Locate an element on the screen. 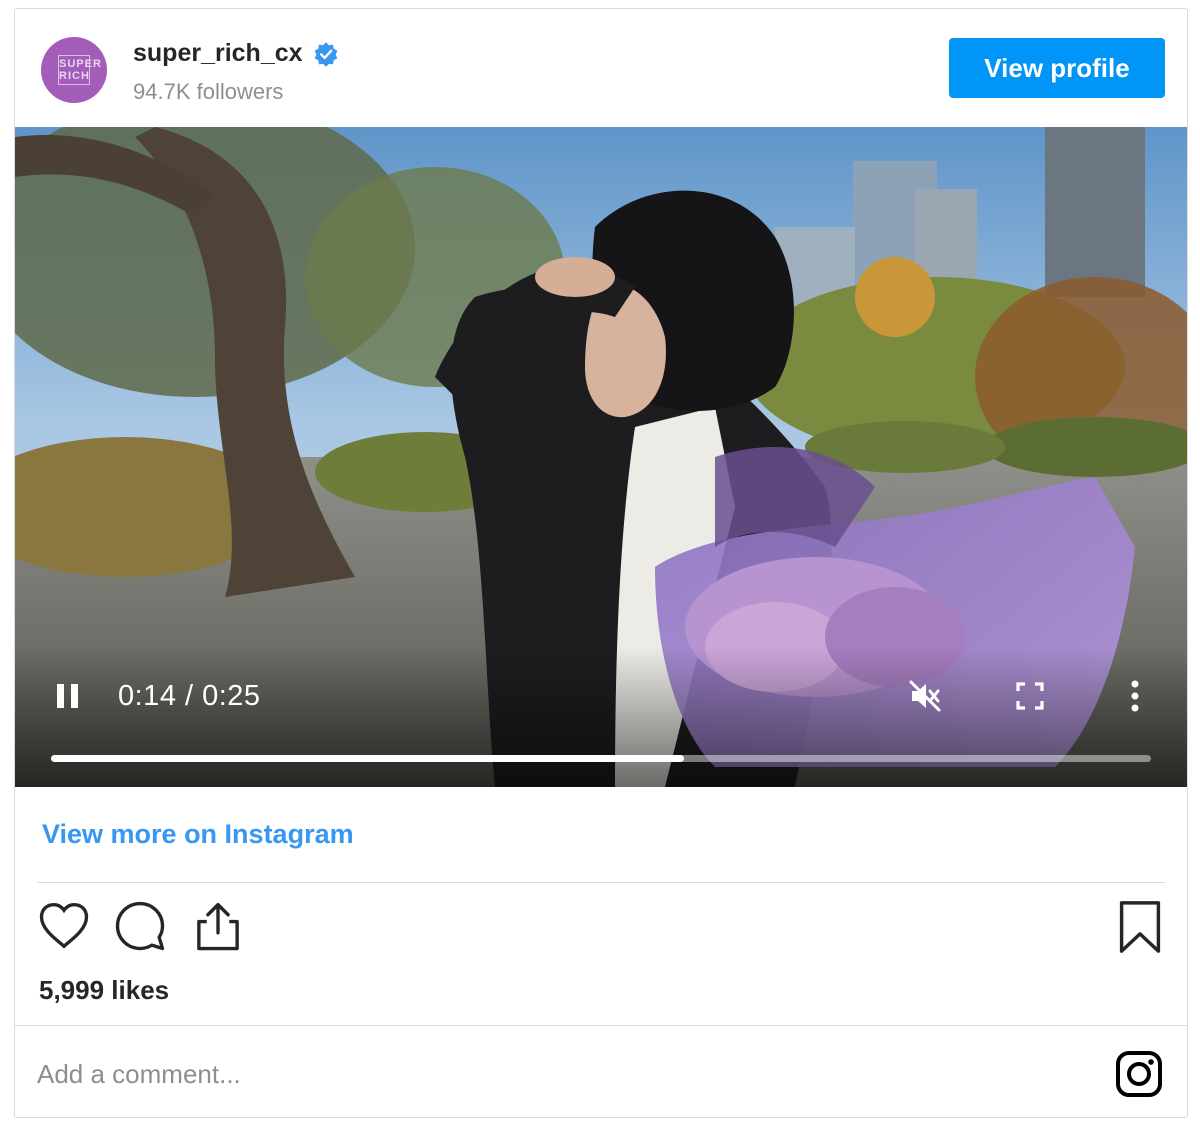 The height and width of the screenshot is (1125, 1200). username: super_rich_cx is located at coordinates (218, 53).